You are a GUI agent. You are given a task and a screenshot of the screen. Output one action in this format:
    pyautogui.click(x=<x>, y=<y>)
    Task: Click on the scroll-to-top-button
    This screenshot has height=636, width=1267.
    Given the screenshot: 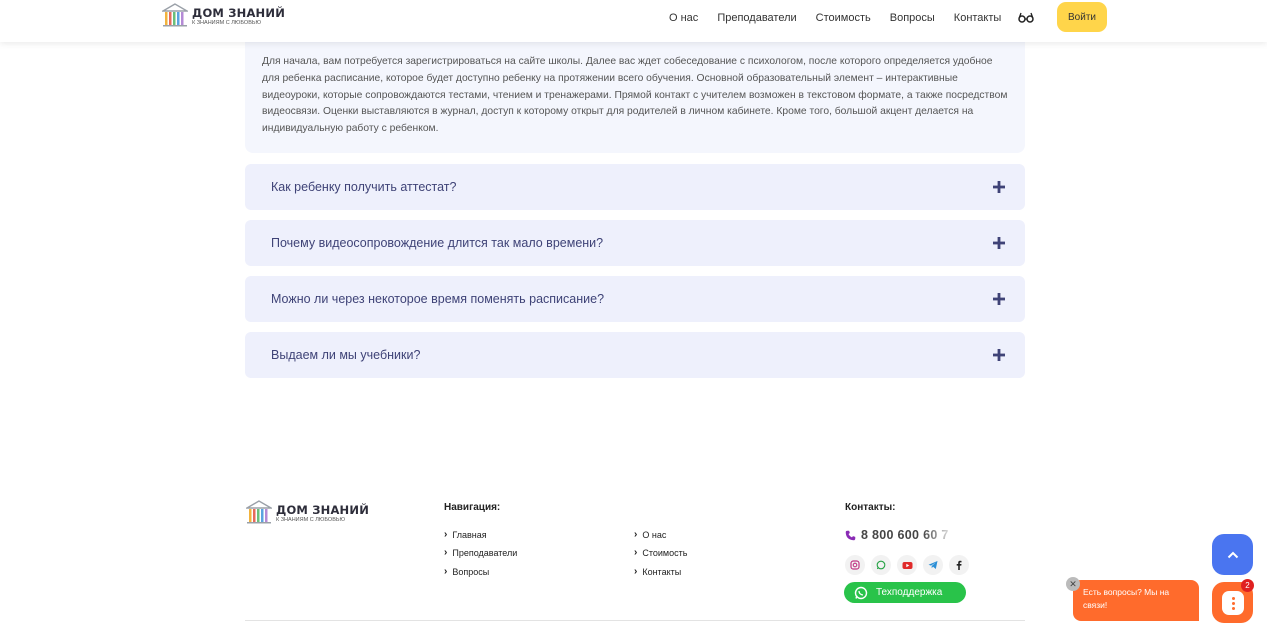 What is the action you would take?
    pyautogui.click(x=1232, y=554)
    